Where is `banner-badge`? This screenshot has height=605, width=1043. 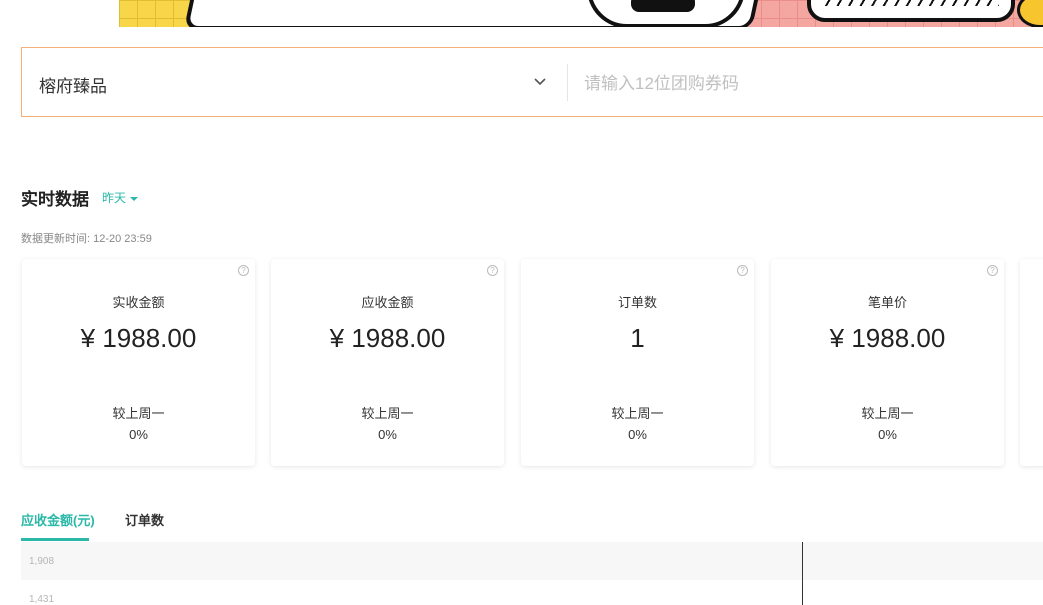
banner-badge is located at coordinates (666, 13).